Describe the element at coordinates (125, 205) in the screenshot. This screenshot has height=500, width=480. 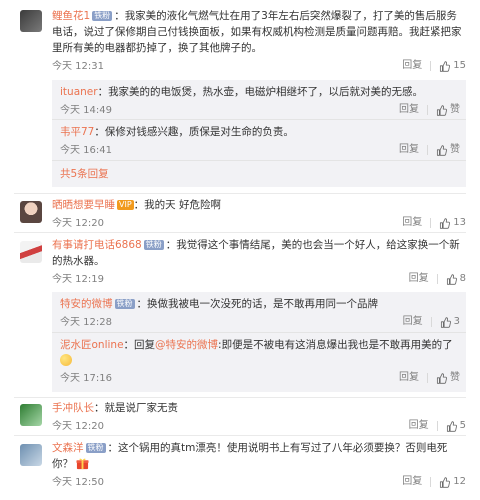
I see `vip-badge: VIP` at that location.